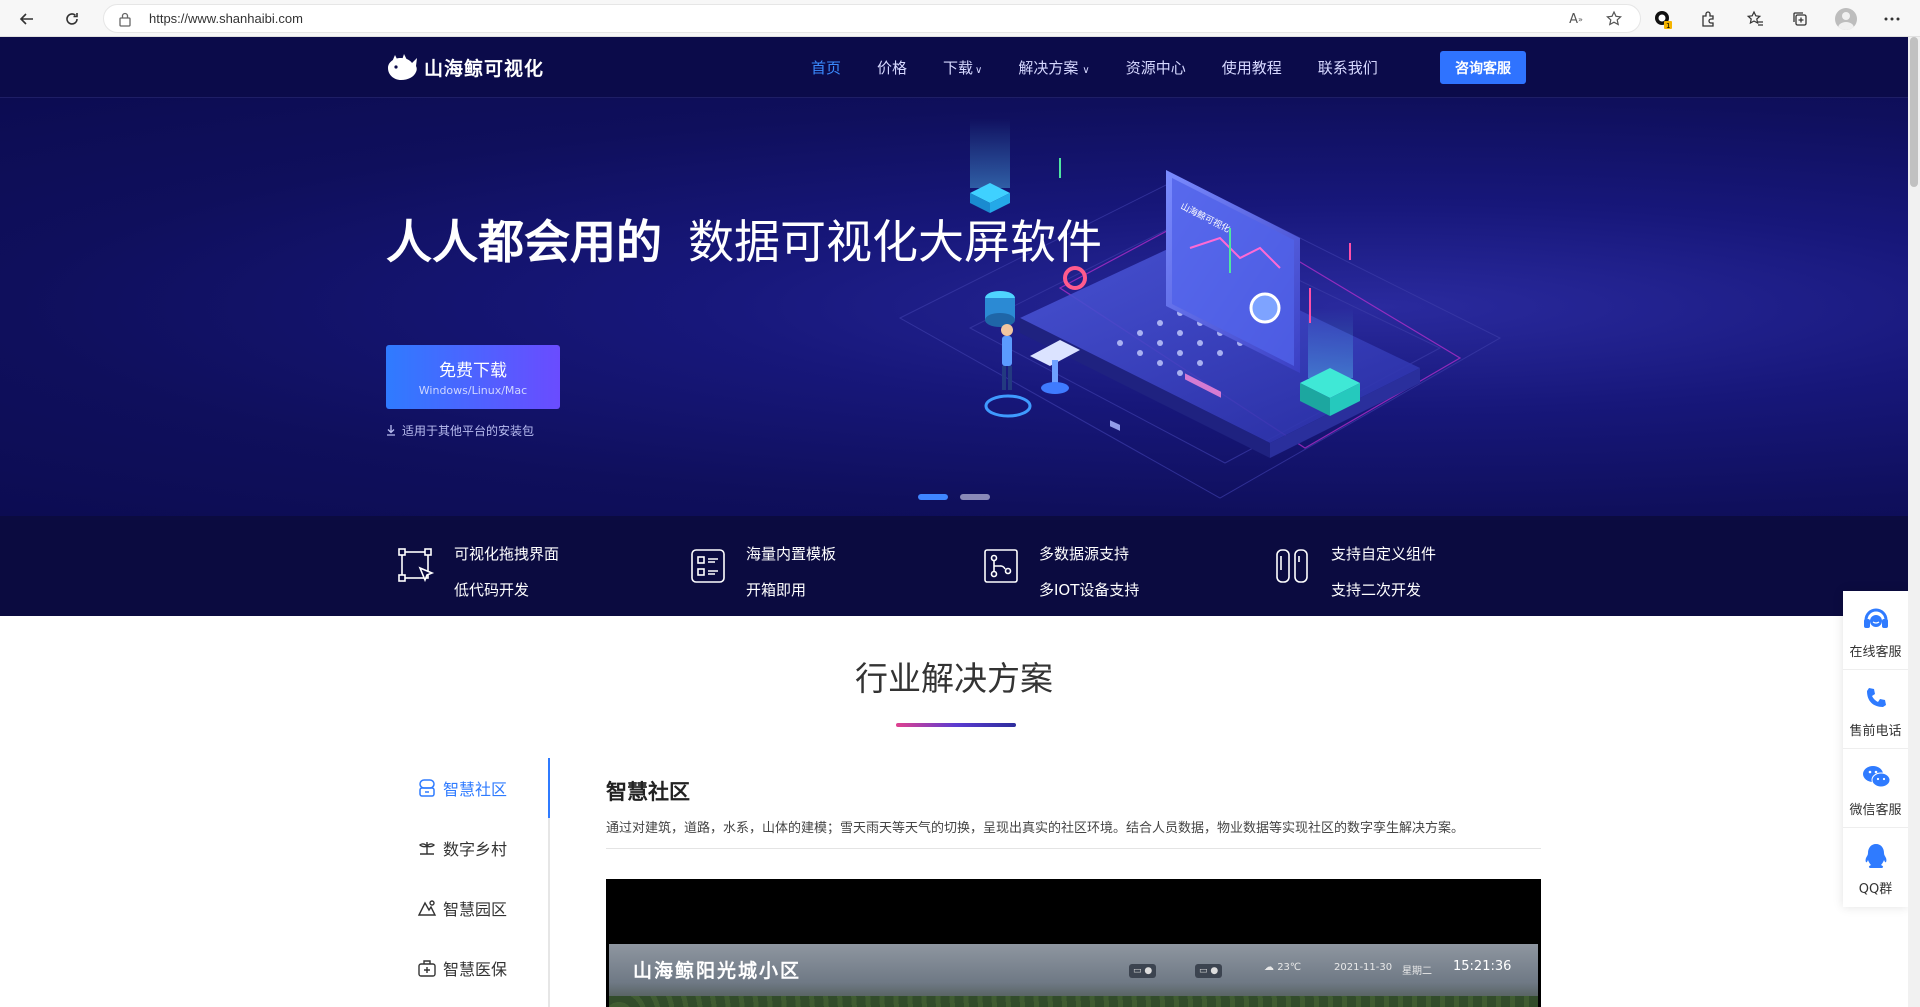 The height and width of the screenshot is (1007, 1920). What do you see at coordinates (402, 67) in the screenshot?
I see `whale-logo-icon` at bounding box center [402, 67].